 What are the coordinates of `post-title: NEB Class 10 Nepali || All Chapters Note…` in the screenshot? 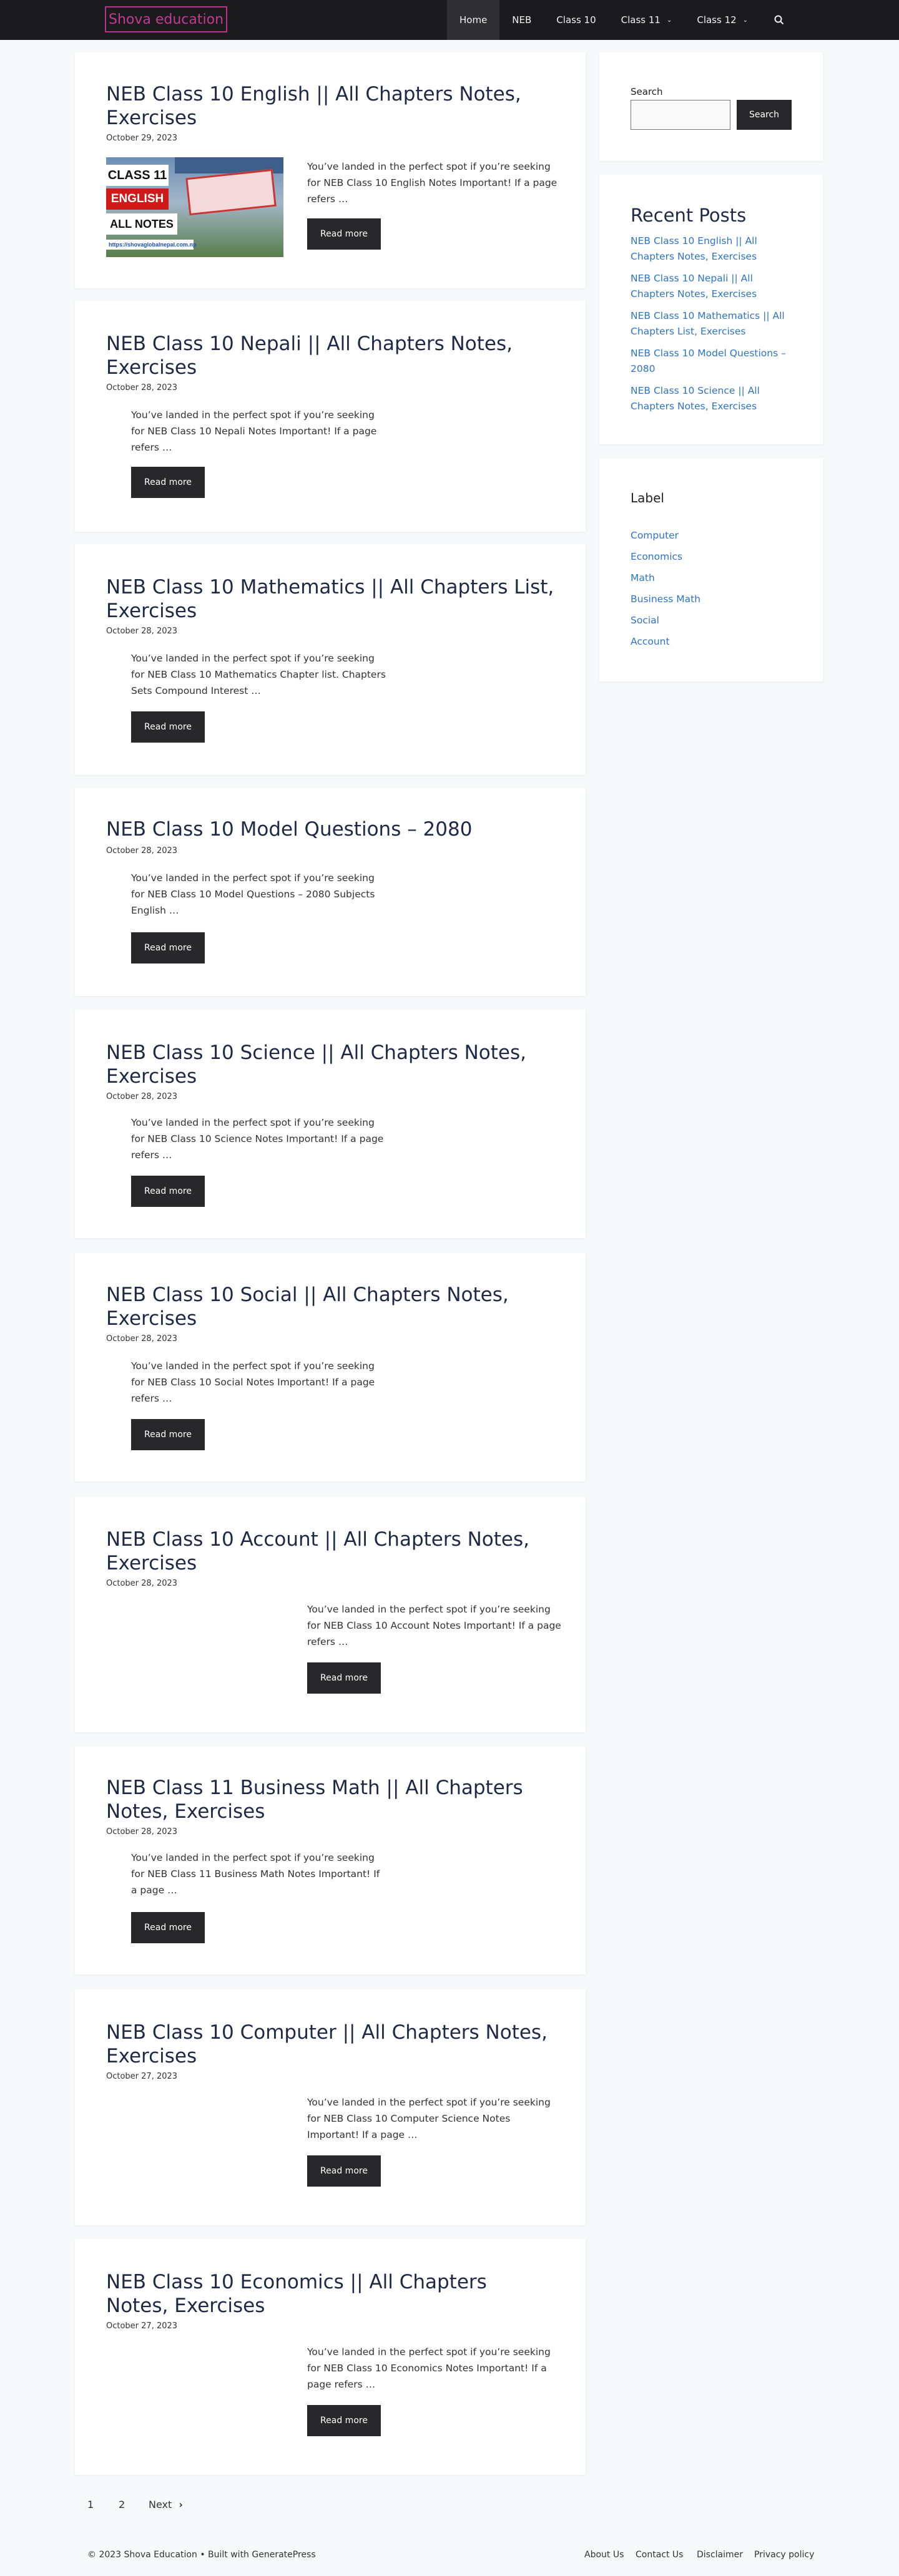 It's located at (330, 355).